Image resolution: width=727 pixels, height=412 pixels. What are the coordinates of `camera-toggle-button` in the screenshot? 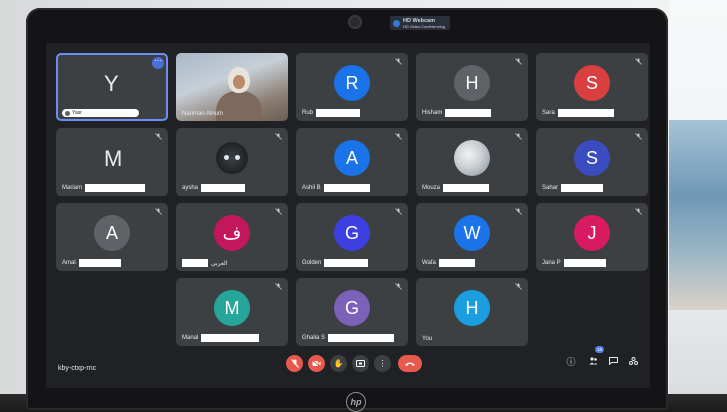 It's located at (316, 363).